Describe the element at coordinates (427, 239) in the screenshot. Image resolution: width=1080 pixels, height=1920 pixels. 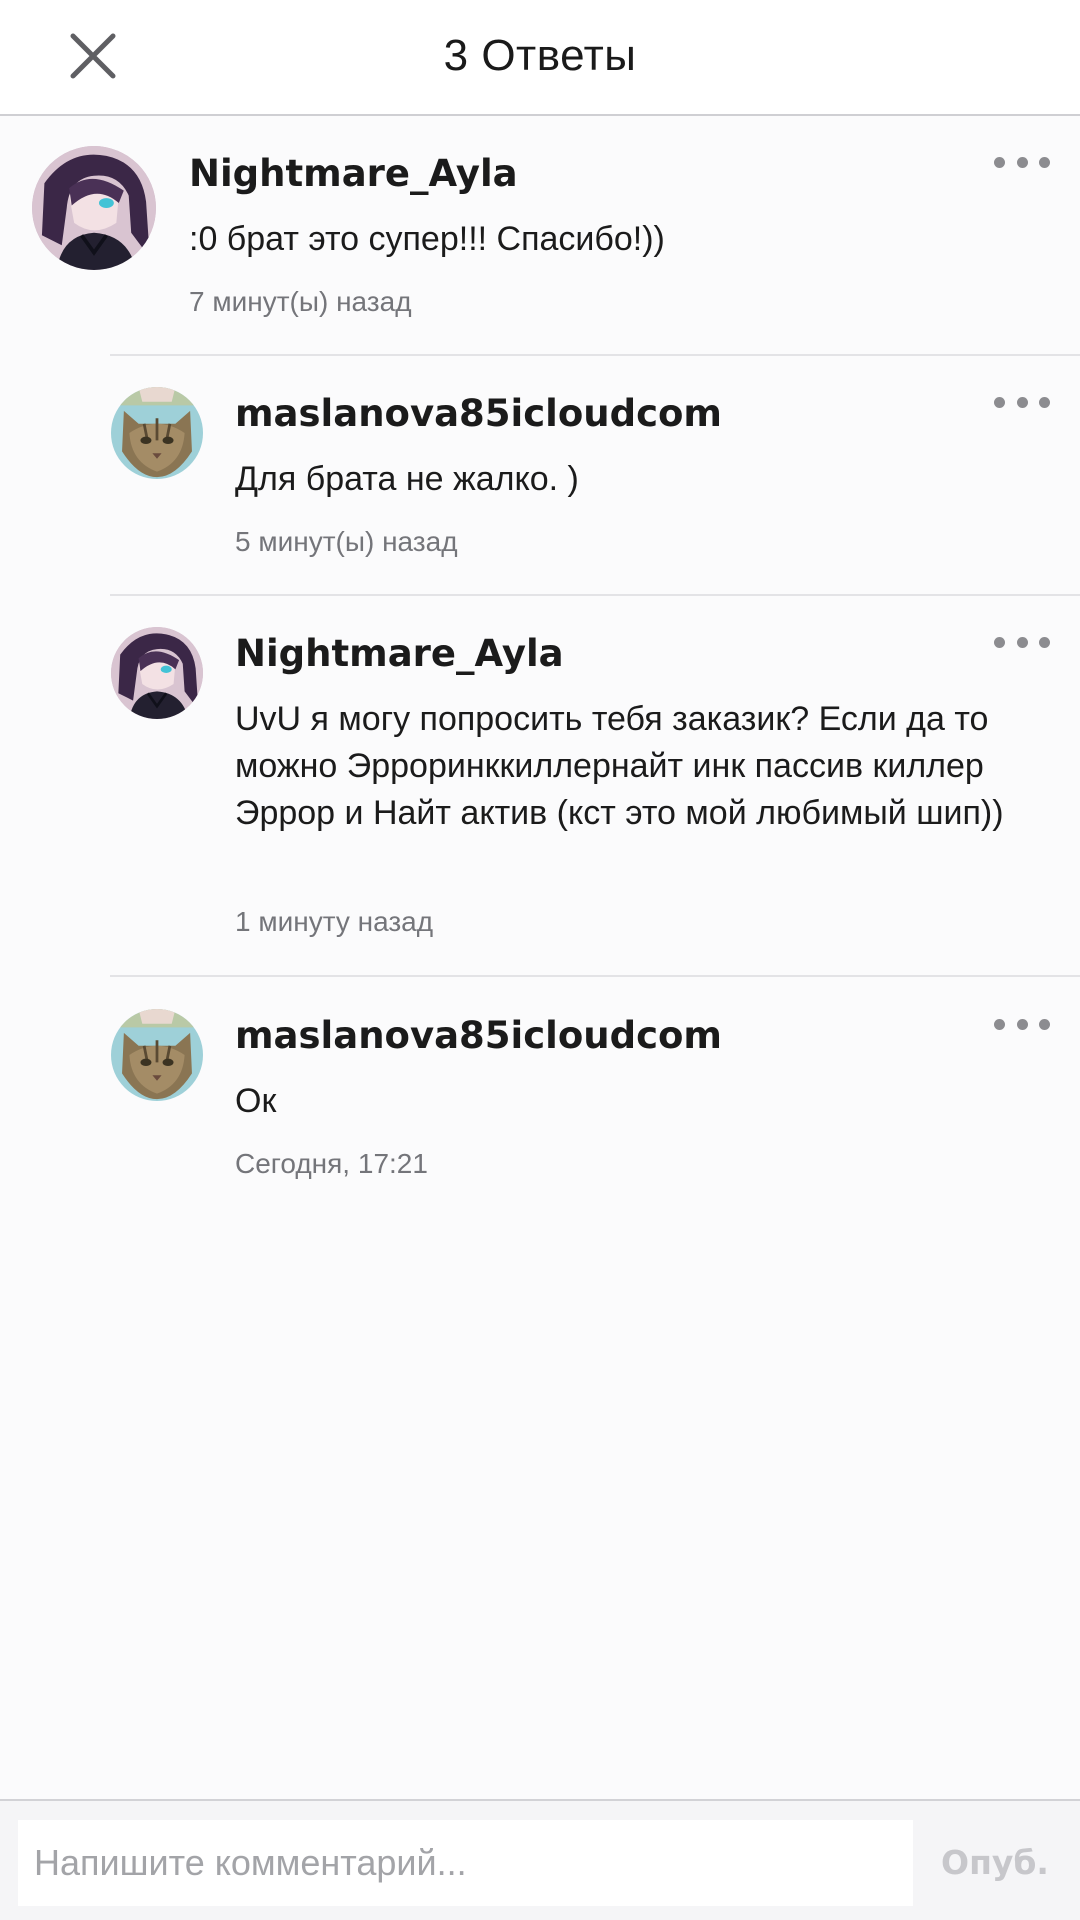
I see `comment-text: :0 брат это супер!!! Спасибо!))` at that location.